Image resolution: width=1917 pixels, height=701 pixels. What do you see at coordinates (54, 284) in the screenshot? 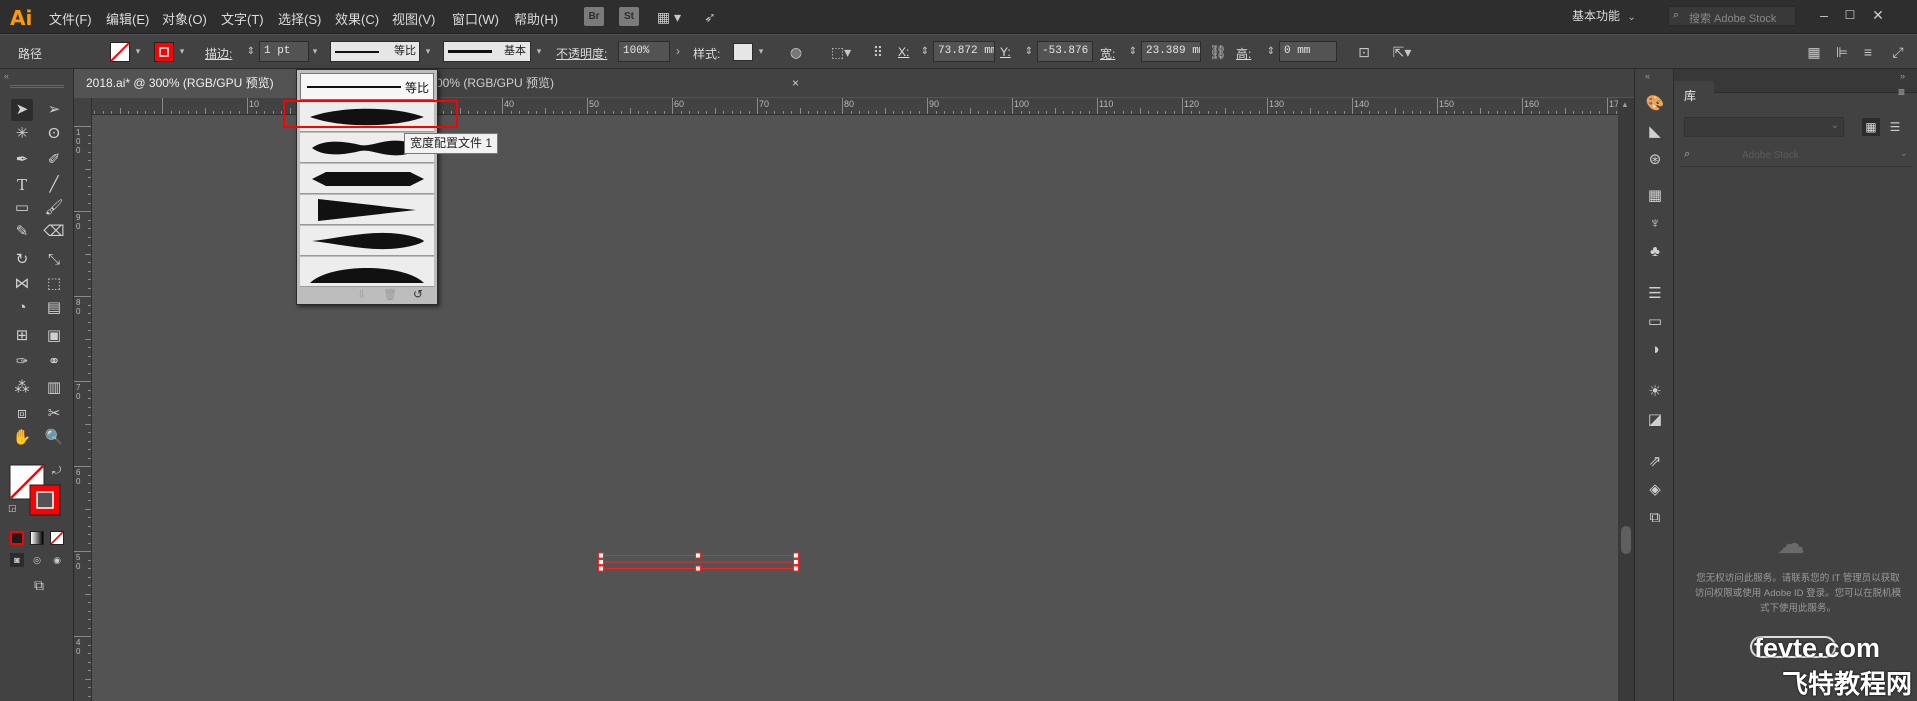
I see `free-transform-tool-icon: ⬚` at bounding box center [54, 284].